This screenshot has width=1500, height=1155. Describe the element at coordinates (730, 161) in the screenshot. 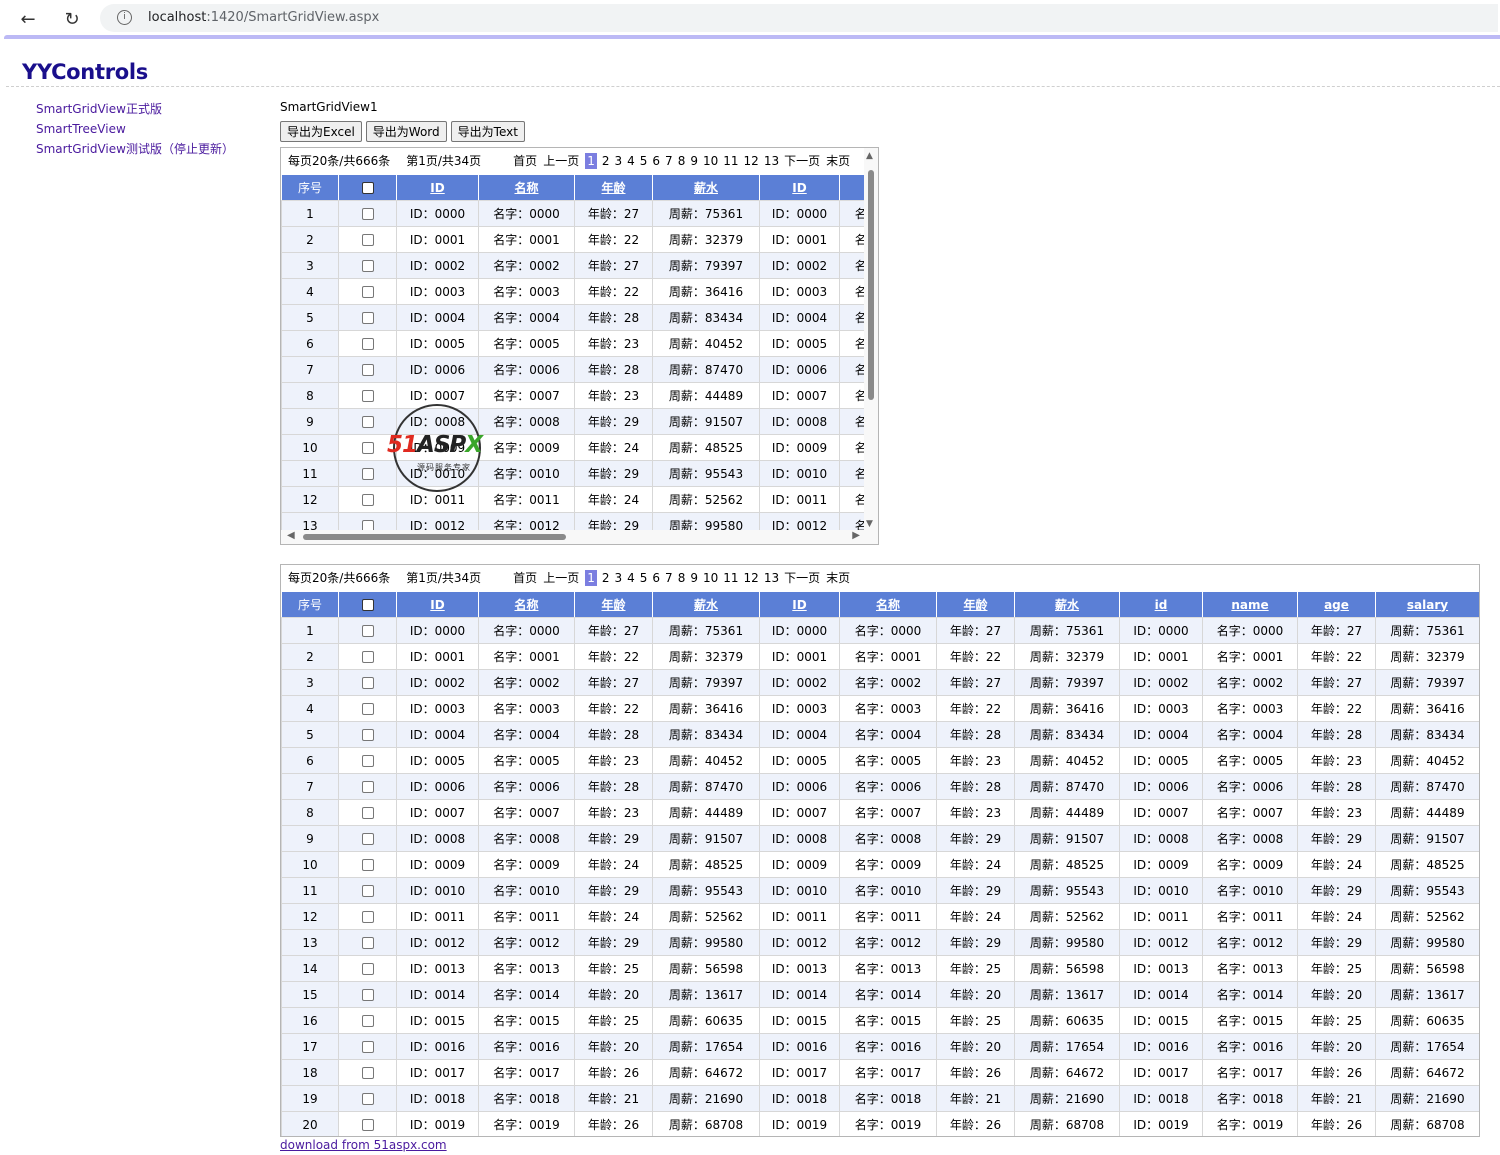

I see `pager-page-link: 11` at that location.